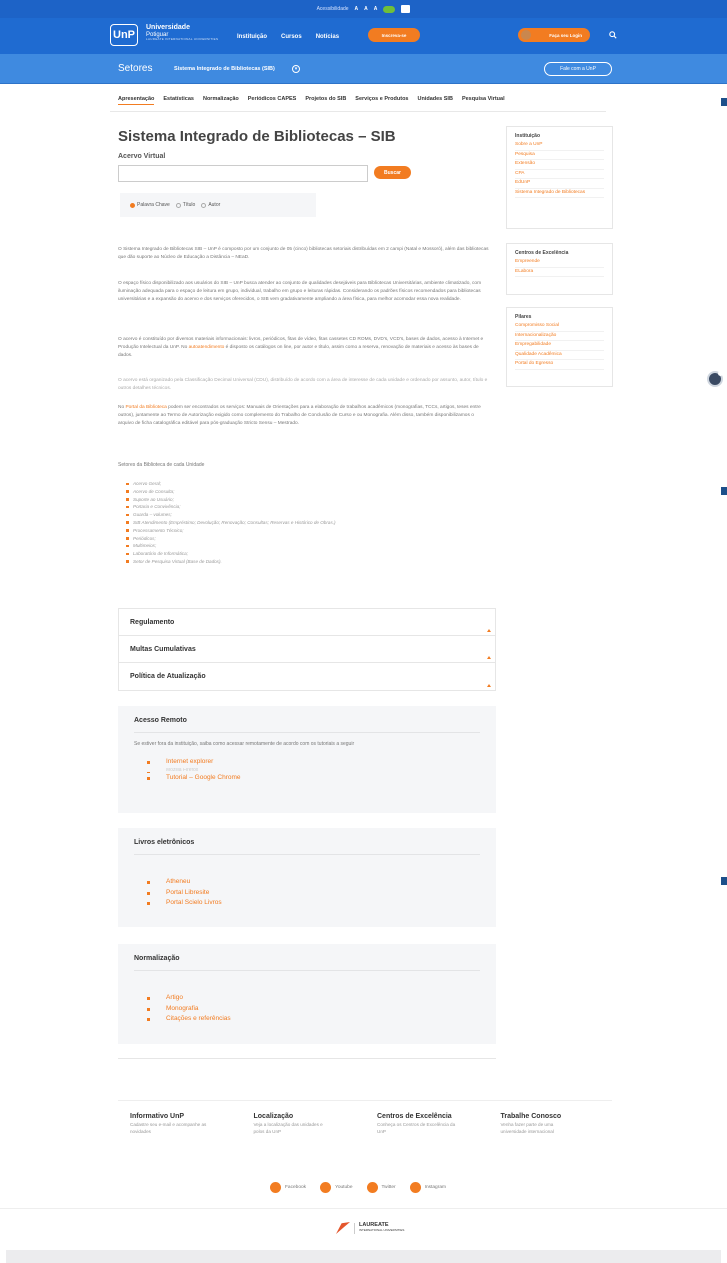  What do you see at coordinates (559, 184) in the screenshot?
I see `sidebar-link: EdUnP` at bounding box center [559, 184].